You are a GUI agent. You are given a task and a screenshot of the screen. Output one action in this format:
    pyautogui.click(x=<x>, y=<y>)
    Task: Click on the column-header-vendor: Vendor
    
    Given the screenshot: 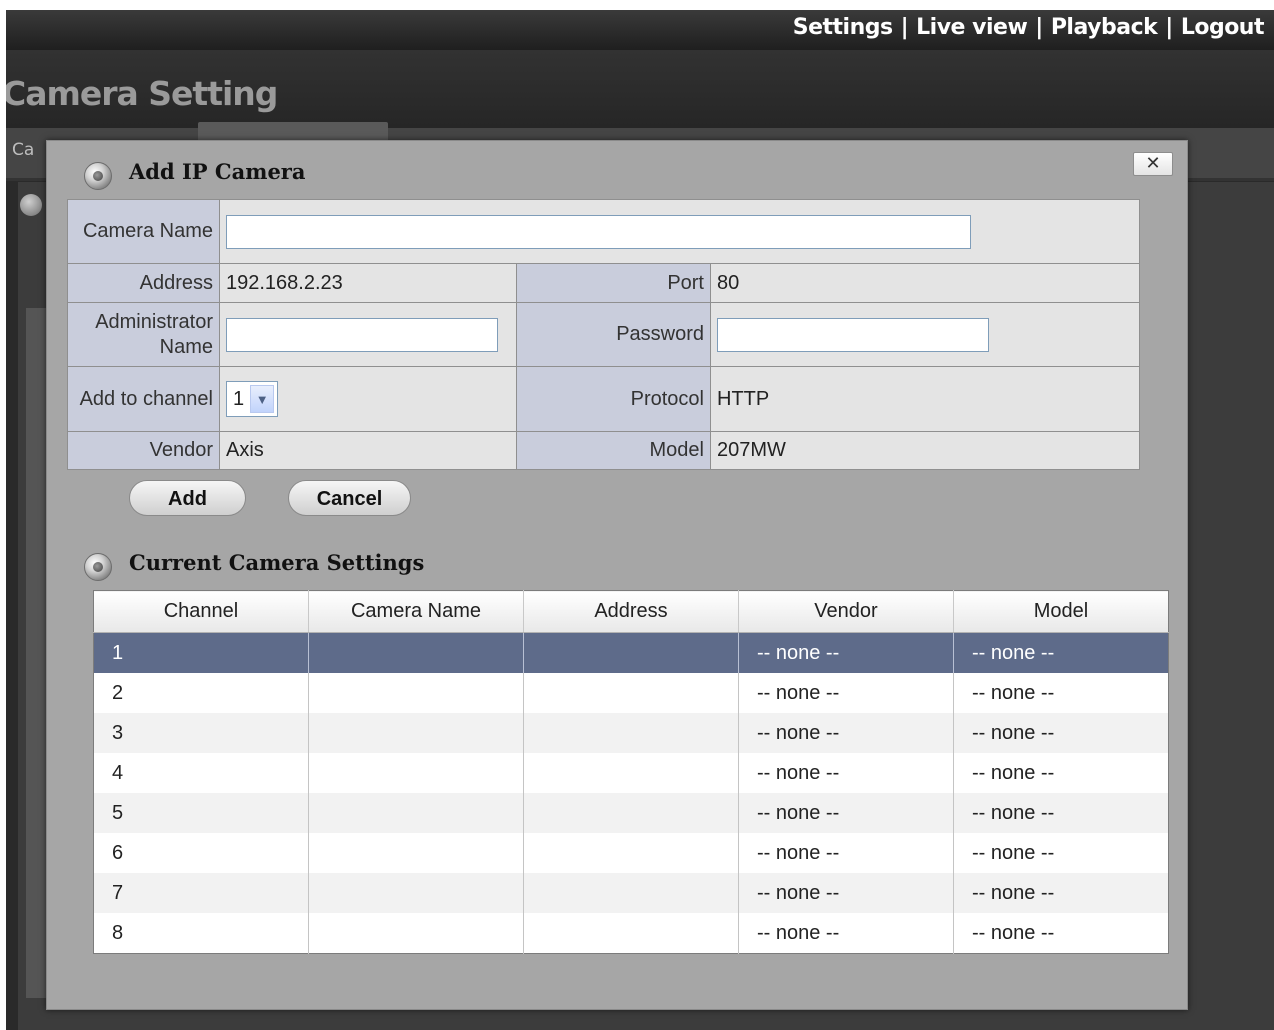 What is the action you would take?
    pyautogui.click(x=846, y=611)
    